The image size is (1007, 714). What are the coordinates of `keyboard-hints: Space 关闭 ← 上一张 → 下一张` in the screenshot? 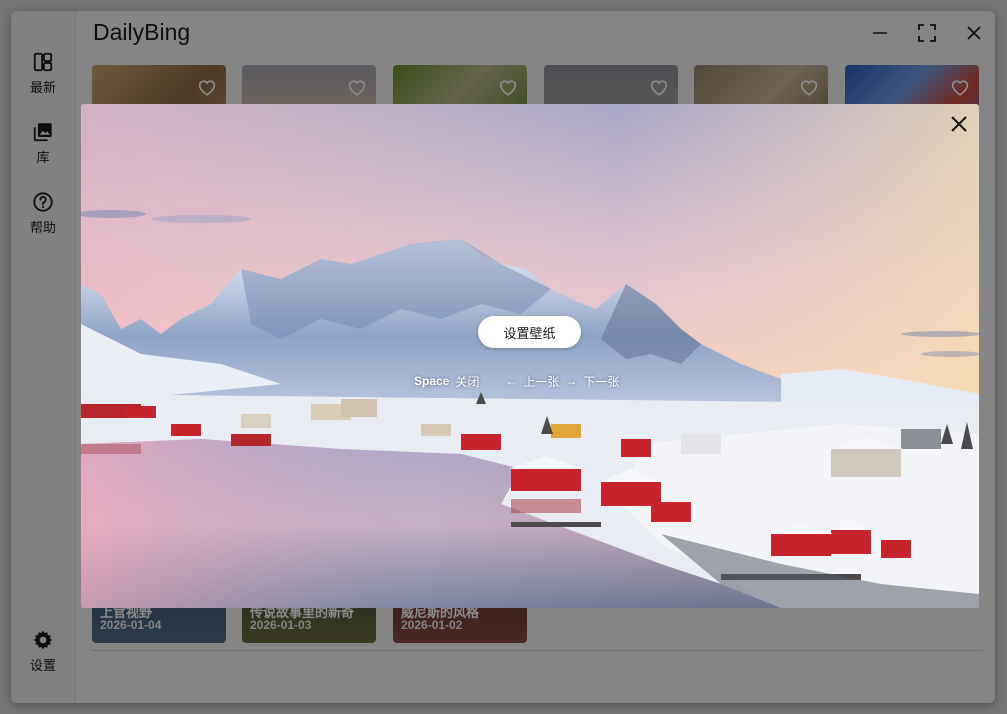 It's located at (516, 381).